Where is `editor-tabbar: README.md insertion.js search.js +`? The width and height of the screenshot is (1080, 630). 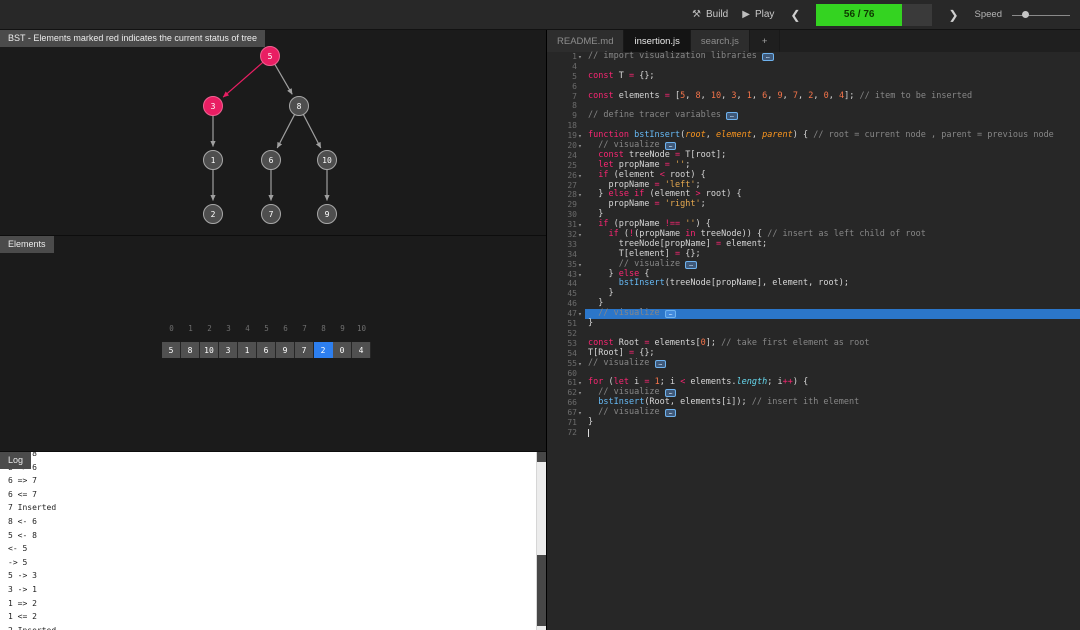
editor-tabbar: README.md insertion.js search.js + is located at coordinates (813, 41).